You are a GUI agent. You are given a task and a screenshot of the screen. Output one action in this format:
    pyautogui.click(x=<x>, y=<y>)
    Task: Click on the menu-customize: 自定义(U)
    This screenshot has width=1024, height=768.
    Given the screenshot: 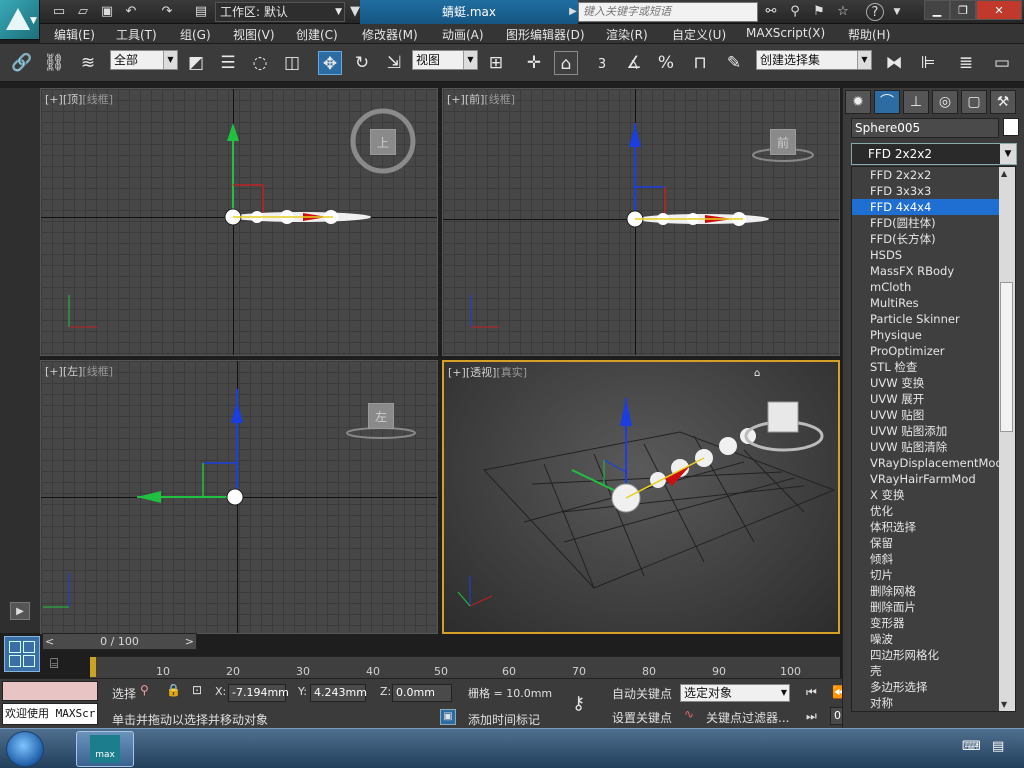 What is the action you would take?
    pyautogui.click(x=699, y=34)
    